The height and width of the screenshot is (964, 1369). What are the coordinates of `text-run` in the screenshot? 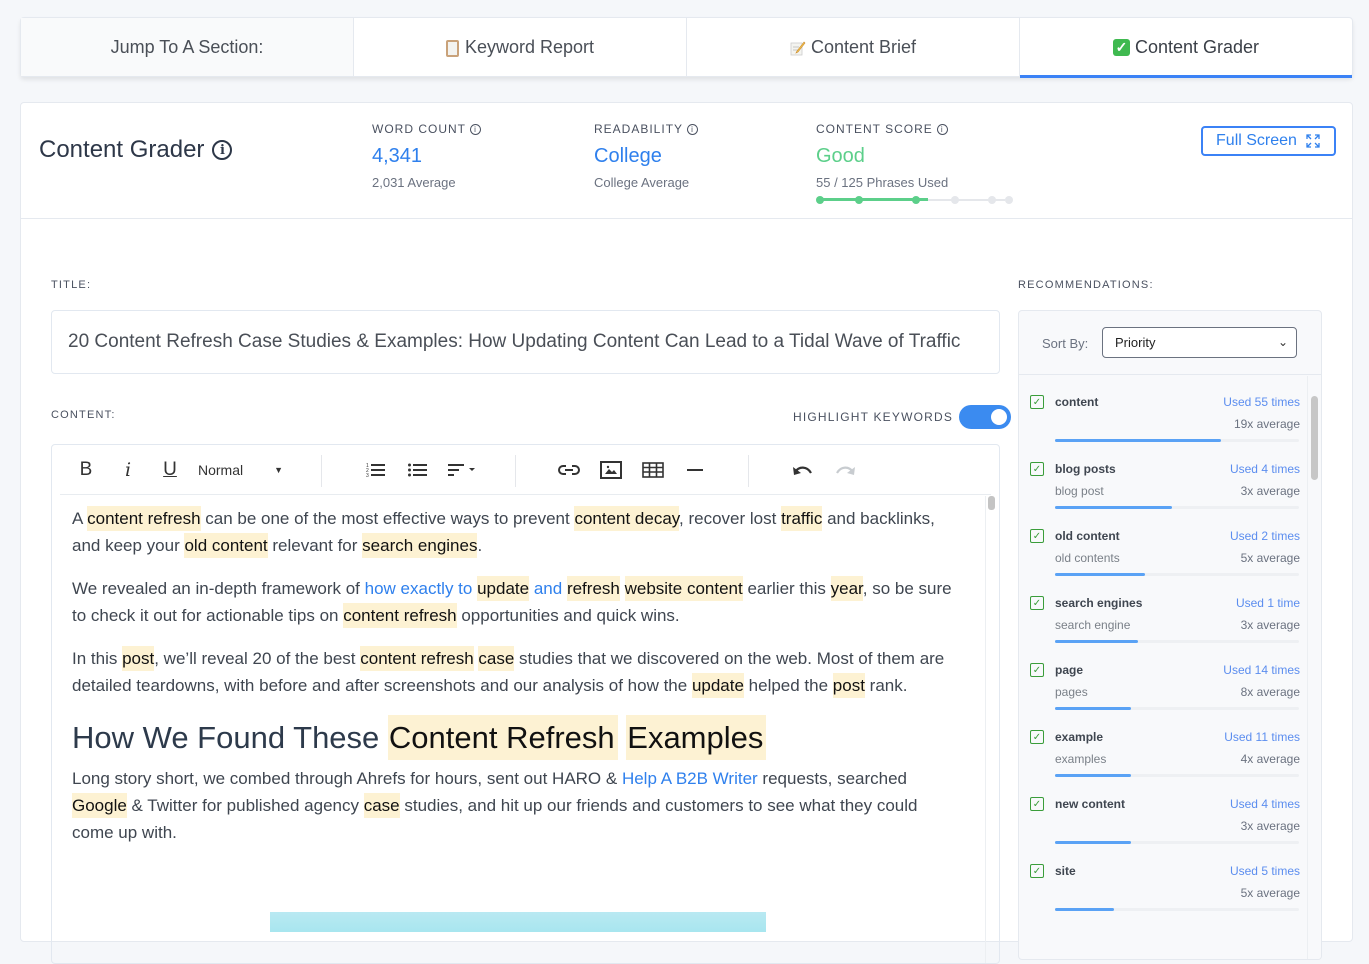 It's located at (622, 588).